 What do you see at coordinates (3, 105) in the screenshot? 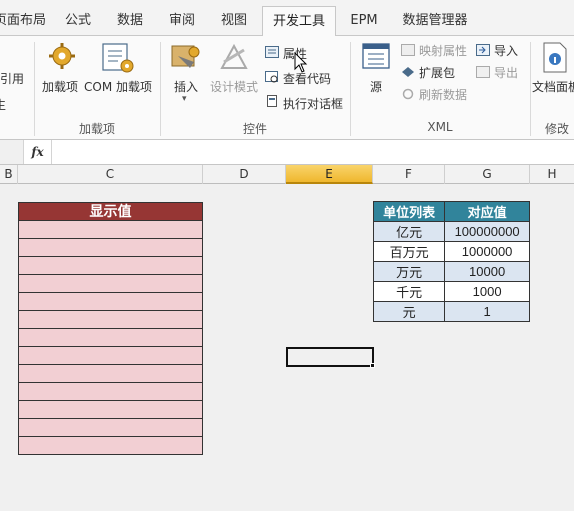
I see `ribbon-cut-text-2: 生` at bounding box center [3, 105].